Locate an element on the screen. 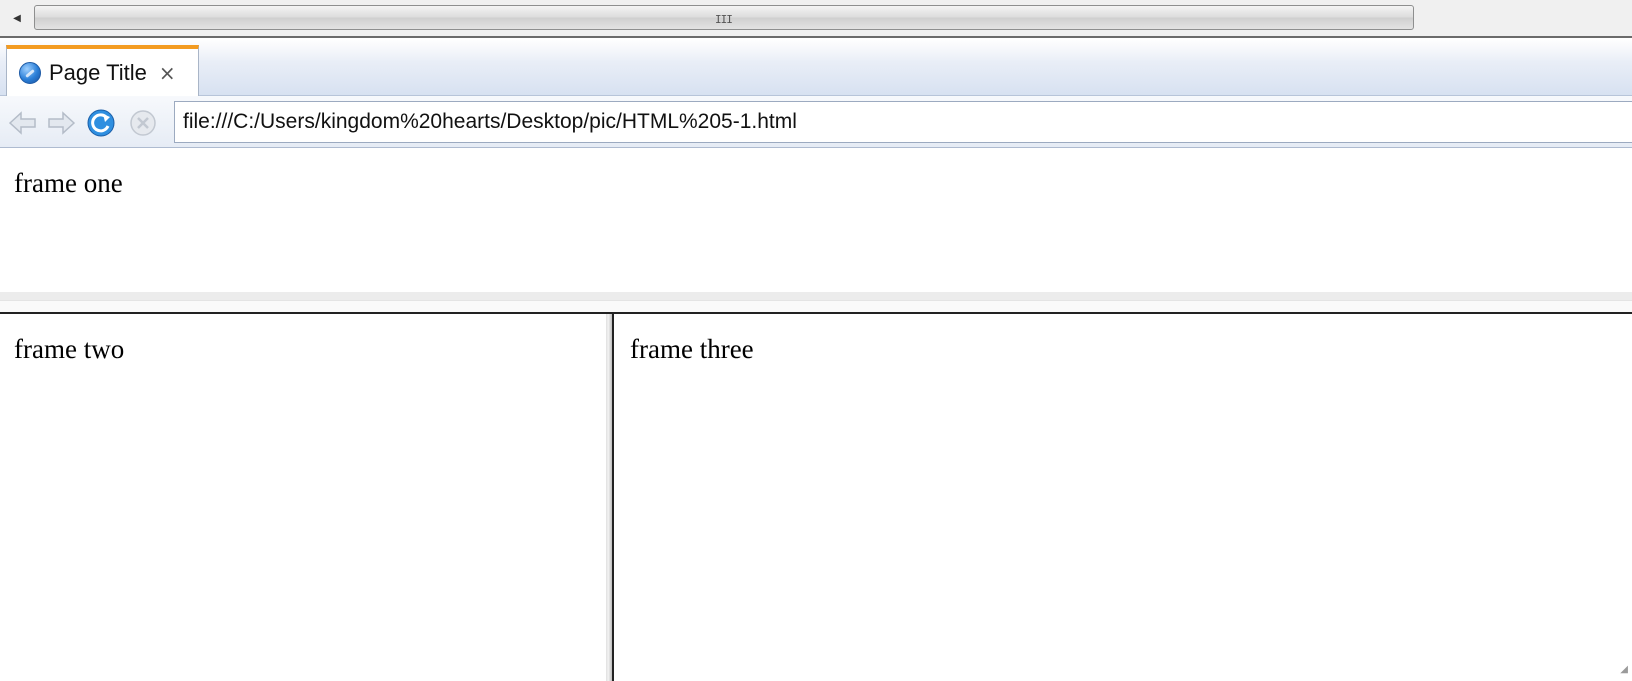 This screenshot has height=681, width=1632. stop-icon is located at coordinates (143, 123).